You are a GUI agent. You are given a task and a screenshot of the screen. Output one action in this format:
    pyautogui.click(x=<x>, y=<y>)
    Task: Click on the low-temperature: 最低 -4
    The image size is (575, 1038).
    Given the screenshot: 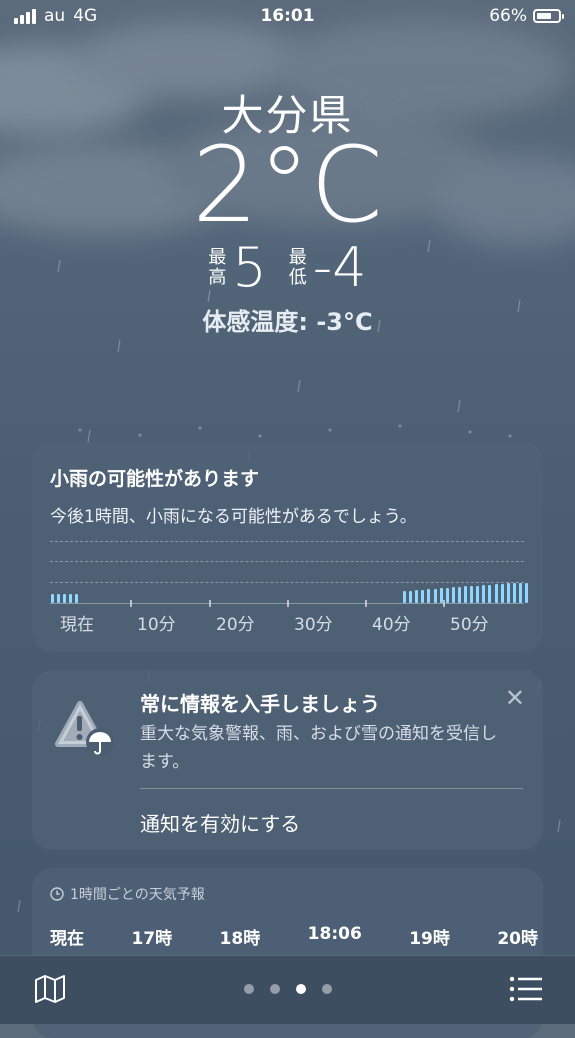 What is the action you would take?
    pyautogui.click(x=328, y=267)
    